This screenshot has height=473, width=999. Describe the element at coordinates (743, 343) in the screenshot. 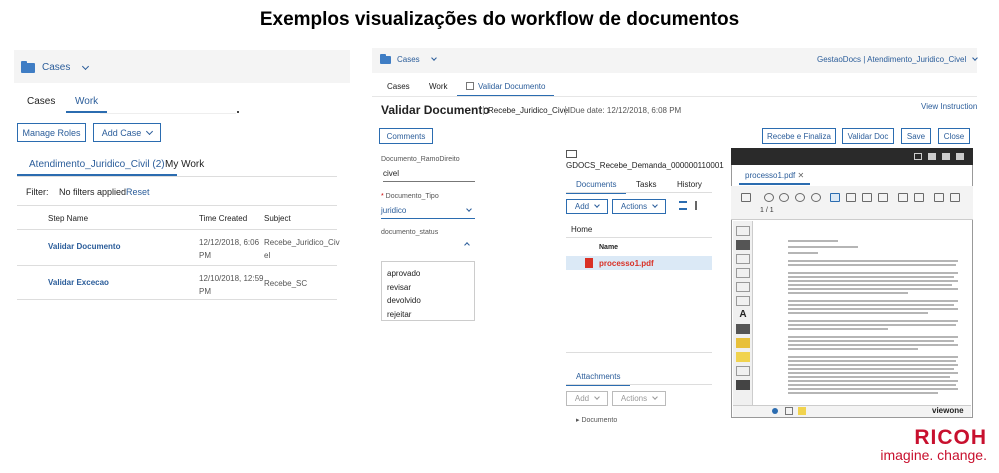

I see `highlight-tool-icon` at that location.